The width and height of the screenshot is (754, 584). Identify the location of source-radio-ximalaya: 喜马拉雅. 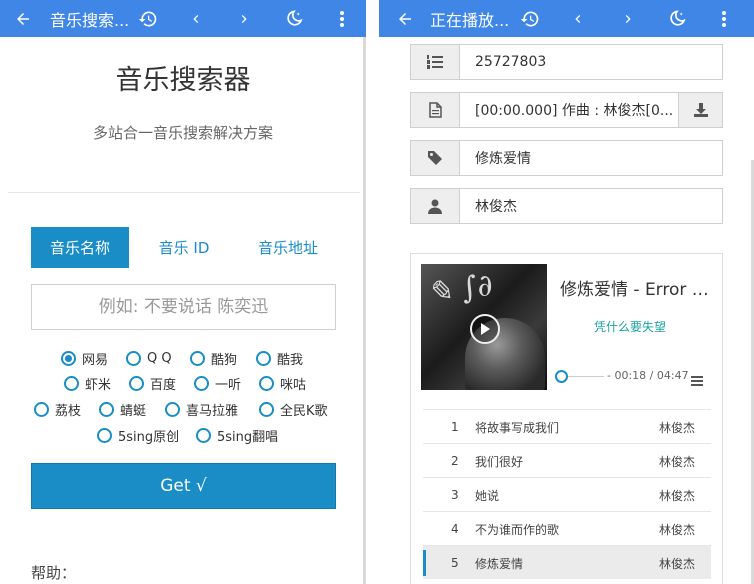
(201, 409).